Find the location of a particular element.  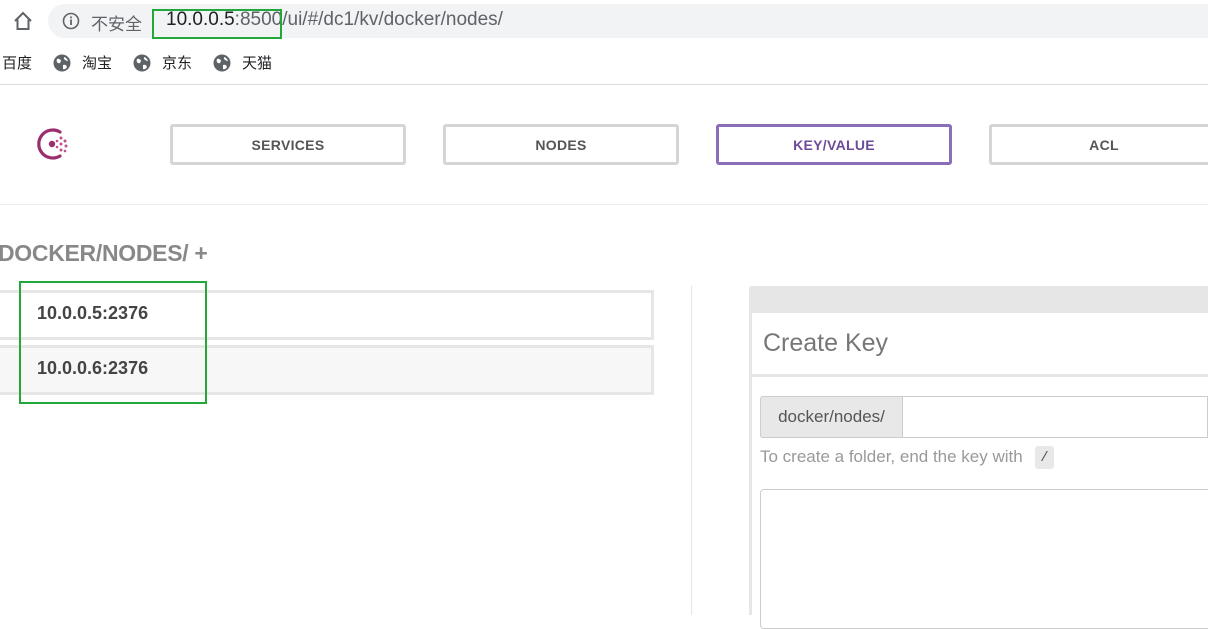

url-text: 10.0.0.5:8500/ui/#/dc1/kv/docker/nodes/ is located at coordinates (334, 20).